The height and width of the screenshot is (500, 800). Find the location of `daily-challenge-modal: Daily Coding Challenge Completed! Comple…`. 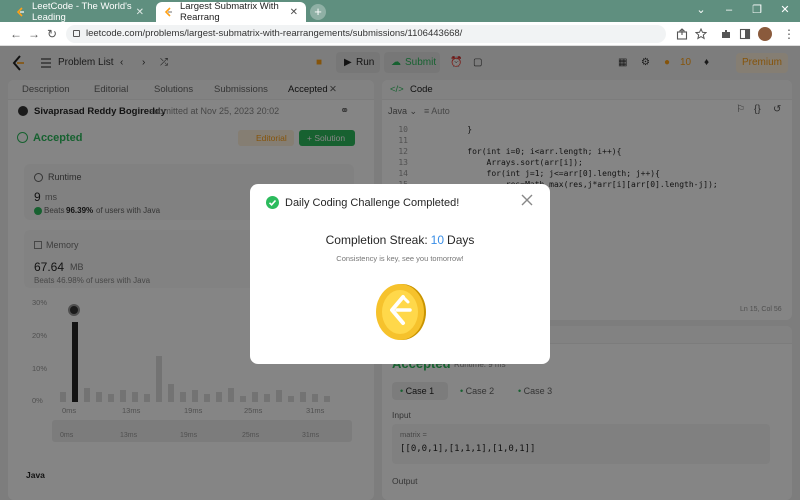

daily-challenge-modal: Daily Coding Challenge Completed! Comple… is located at coordinates (400, 274).